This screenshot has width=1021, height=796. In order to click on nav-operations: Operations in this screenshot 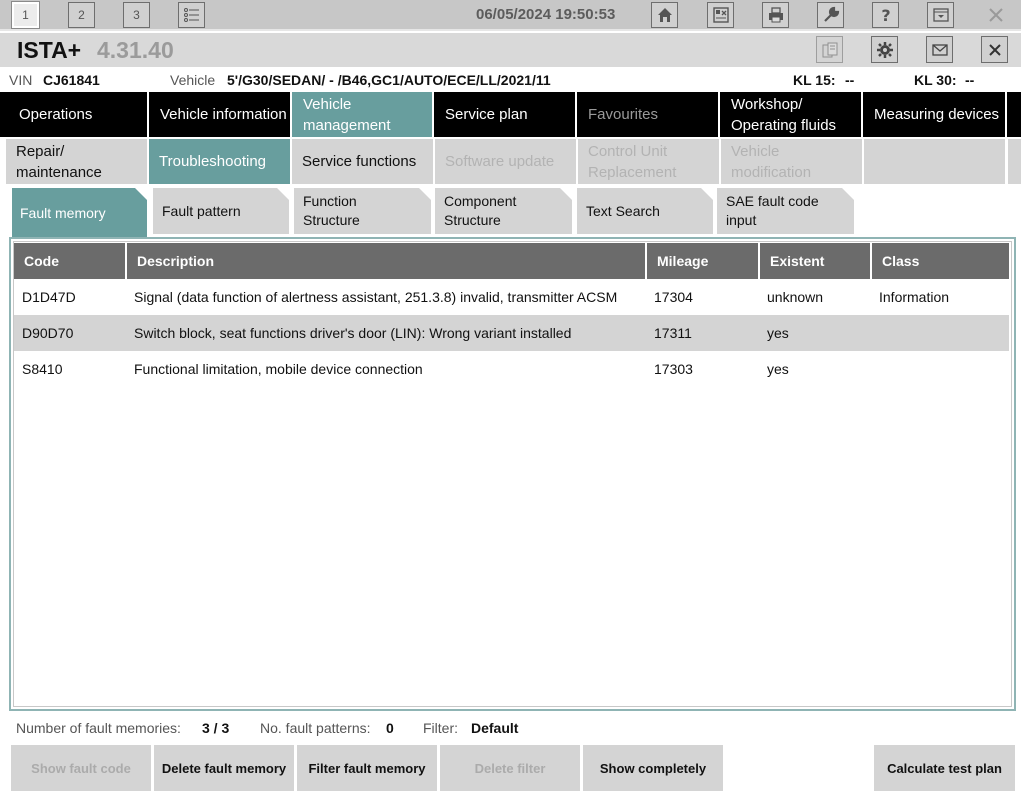, I will do `click(74, 114)`.